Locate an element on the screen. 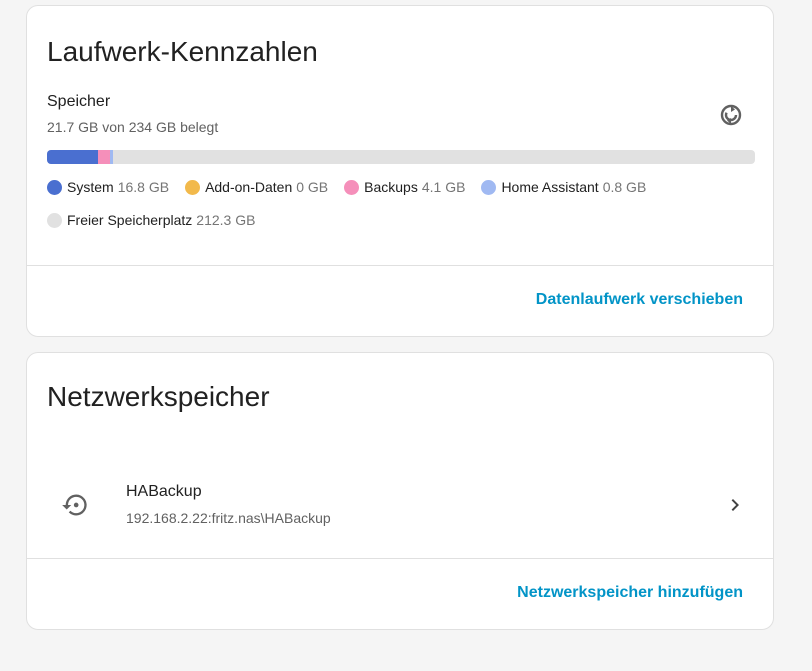 This screenshot has height=671, width=812. legend-item-free-space: Freier Speicherplatz 212.3 GB is located at coordinates (151, 220).